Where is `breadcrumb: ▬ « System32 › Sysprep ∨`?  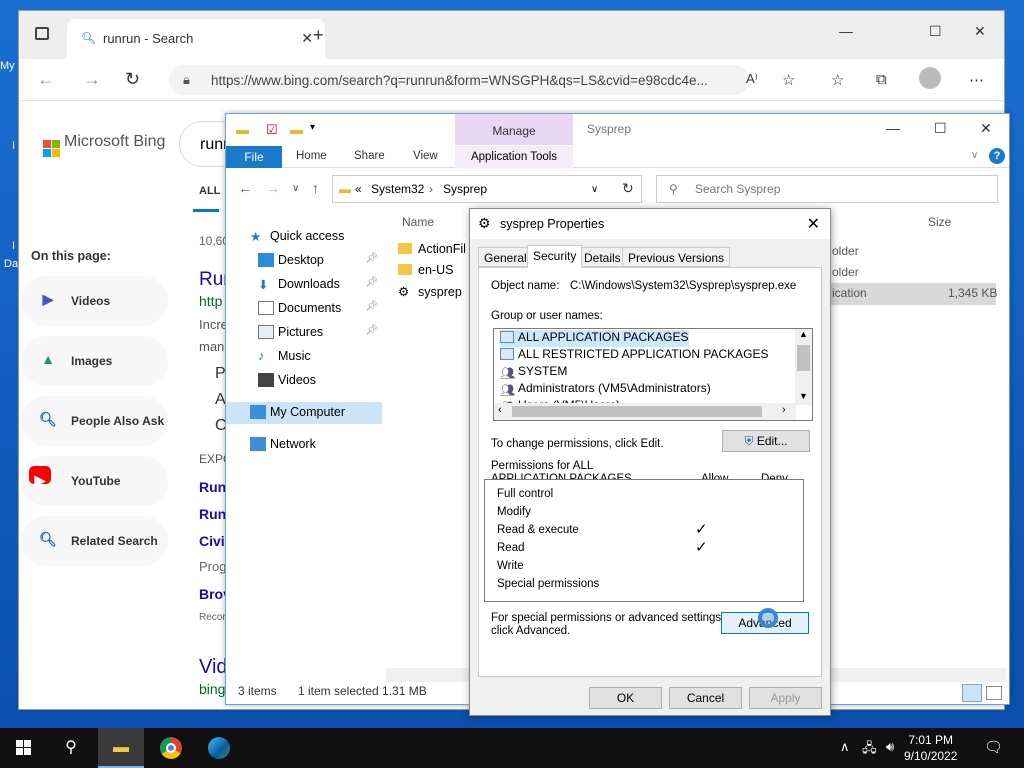
breadcrumb: ▬ « System32 › Sysprep ∨ is located at coordinates (487, 189).